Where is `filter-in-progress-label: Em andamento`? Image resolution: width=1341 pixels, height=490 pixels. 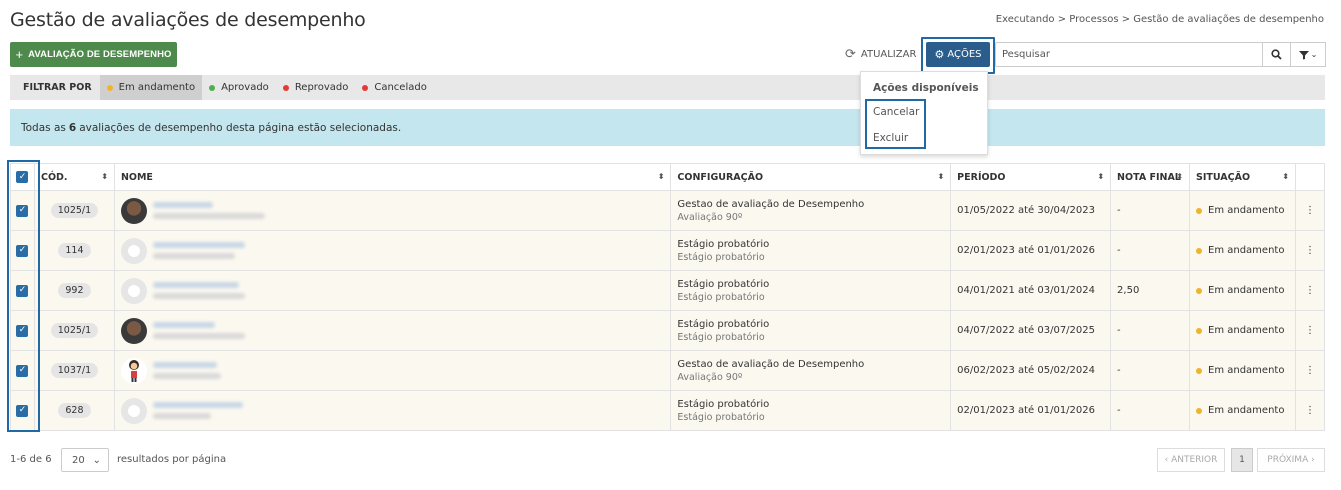 filter-in-progress-label: Em andamento is located at coordinates (157, 87).